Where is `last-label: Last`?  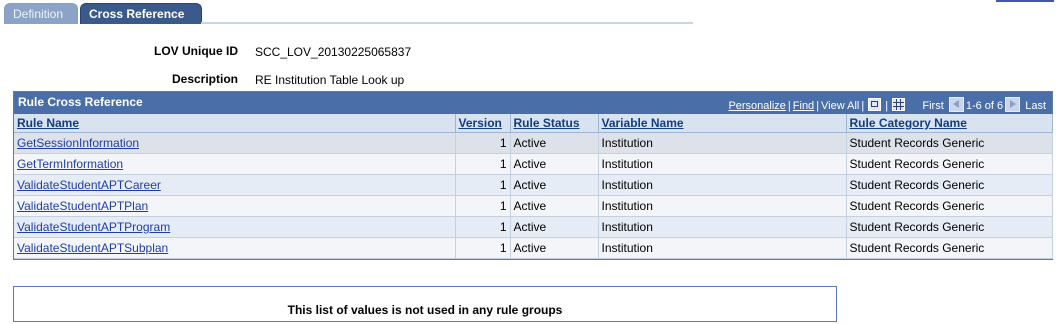
last-label: Last is located at coordinates (1035, 106).